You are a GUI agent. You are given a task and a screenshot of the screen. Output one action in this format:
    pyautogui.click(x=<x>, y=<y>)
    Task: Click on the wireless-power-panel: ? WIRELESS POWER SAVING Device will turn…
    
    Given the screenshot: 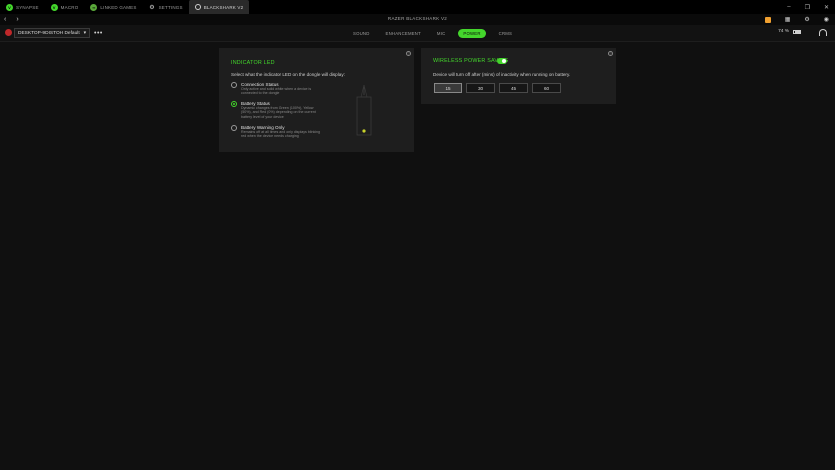 What is the action you would take?
    pyautogui.click(x=518, y=76)
    